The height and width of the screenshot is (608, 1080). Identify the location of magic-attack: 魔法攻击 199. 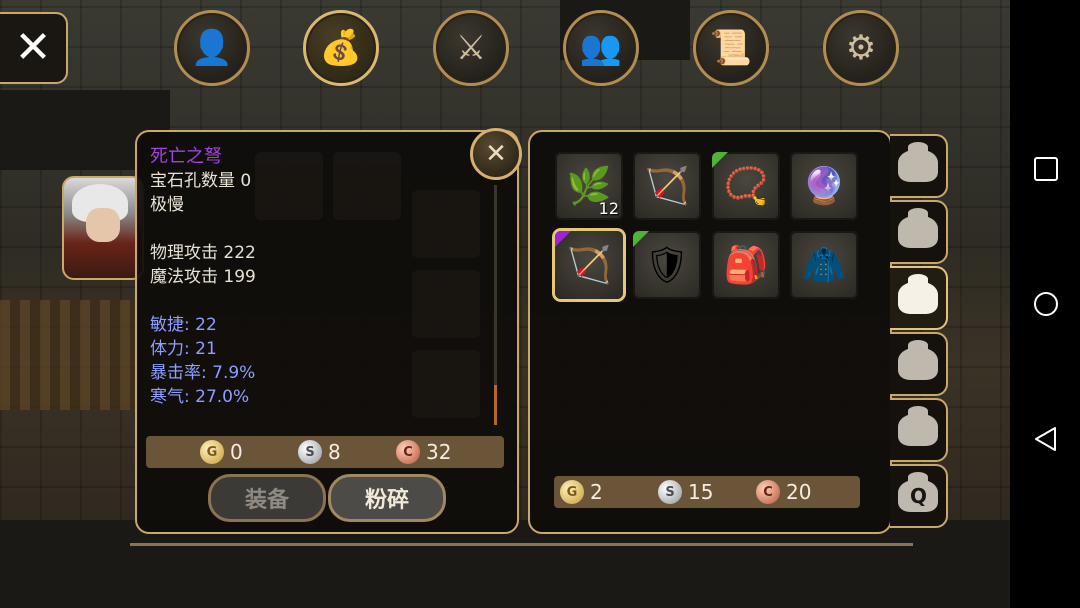
(203, 277).